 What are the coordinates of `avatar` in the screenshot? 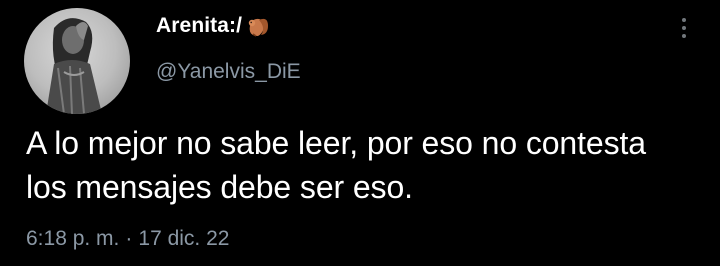 It's located at (77, 61).